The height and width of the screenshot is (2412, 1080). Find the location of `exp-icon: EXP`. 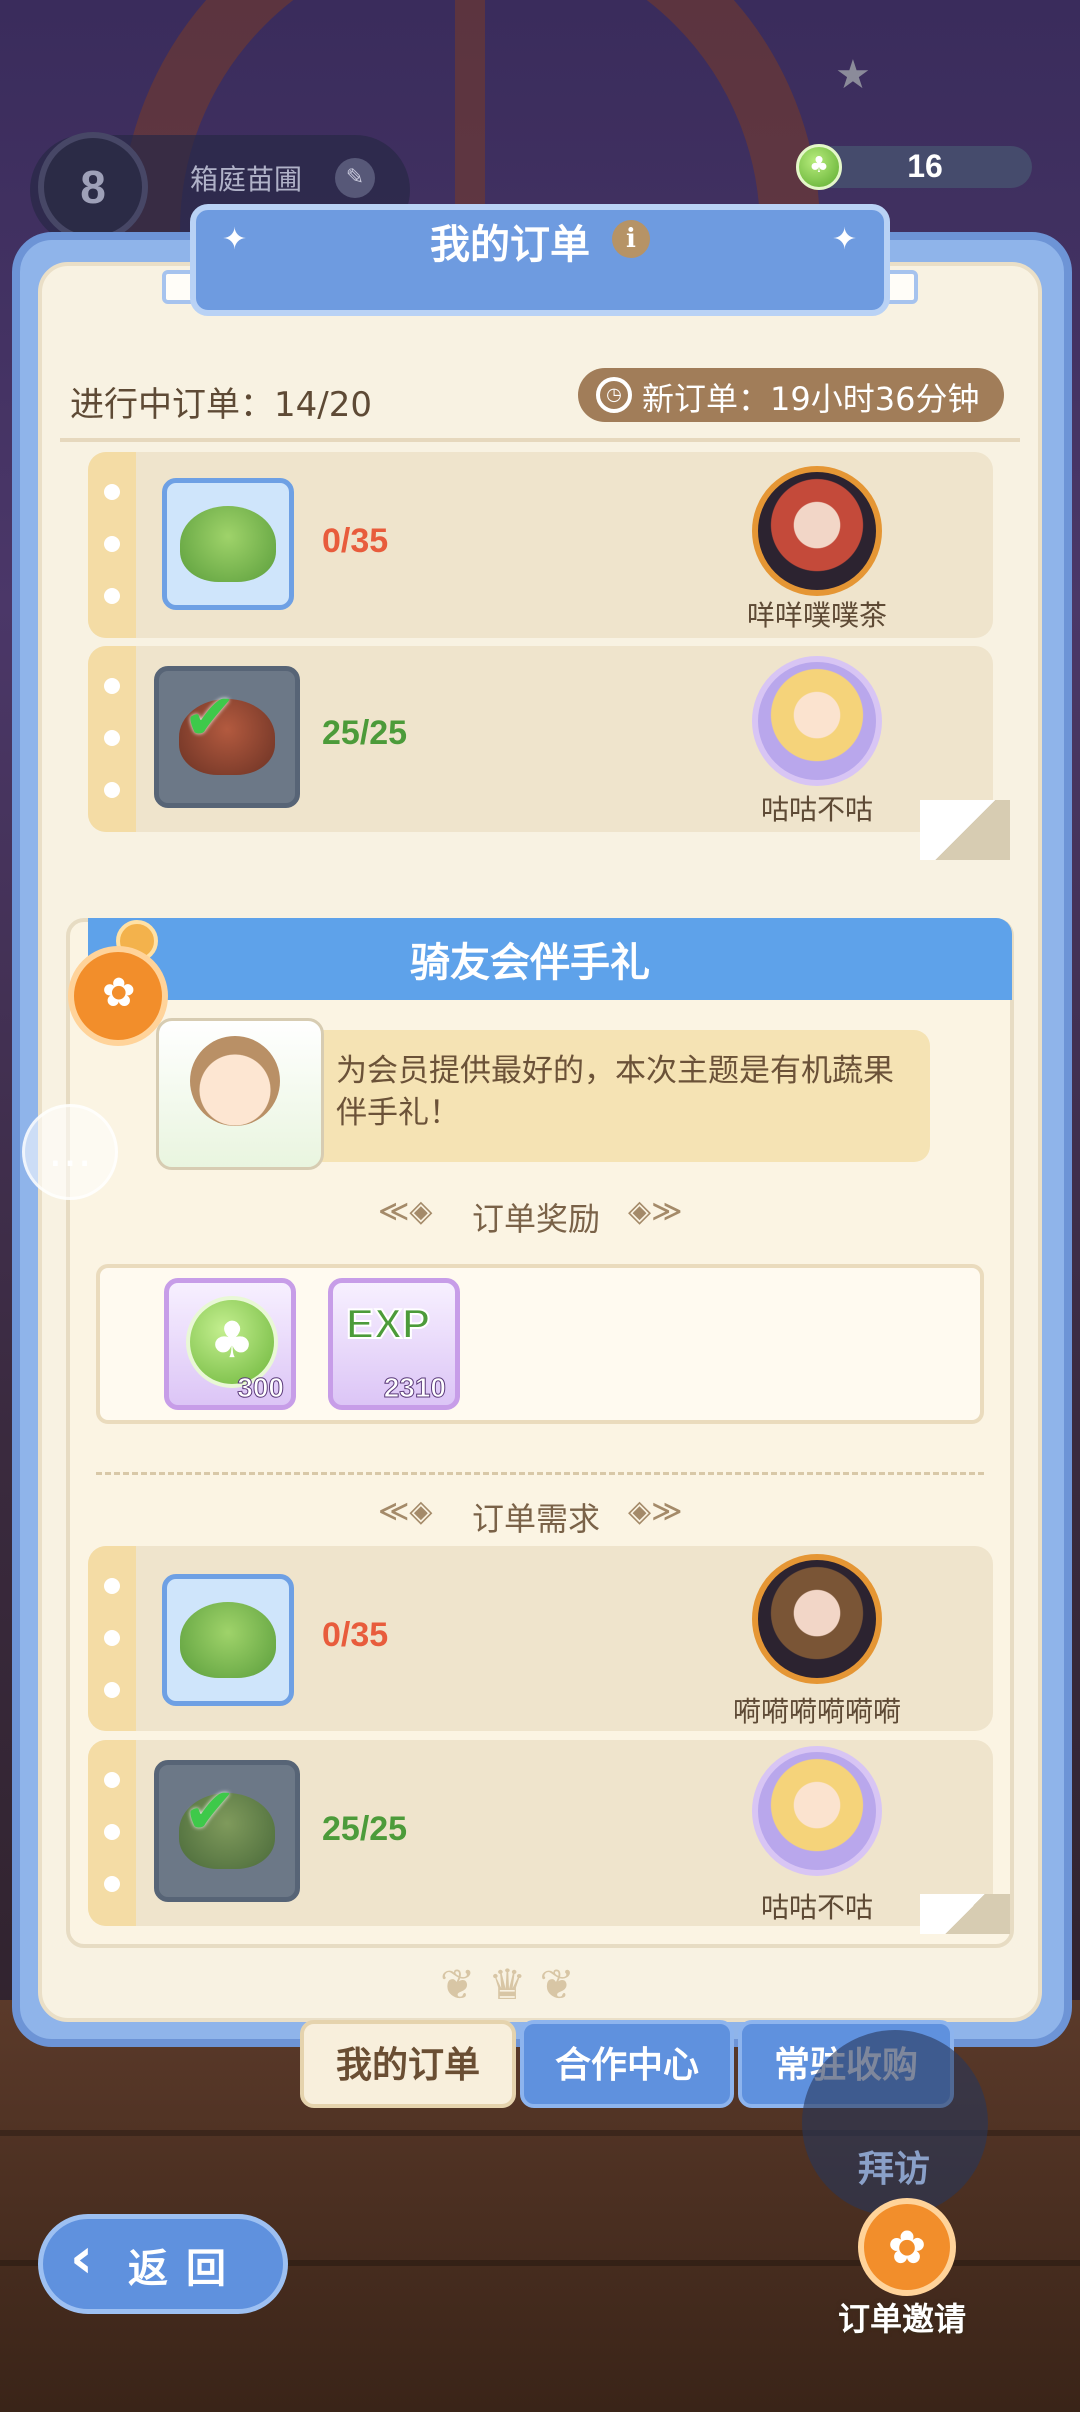

exp-icon: EXP is located at coordinates (388, 1323).